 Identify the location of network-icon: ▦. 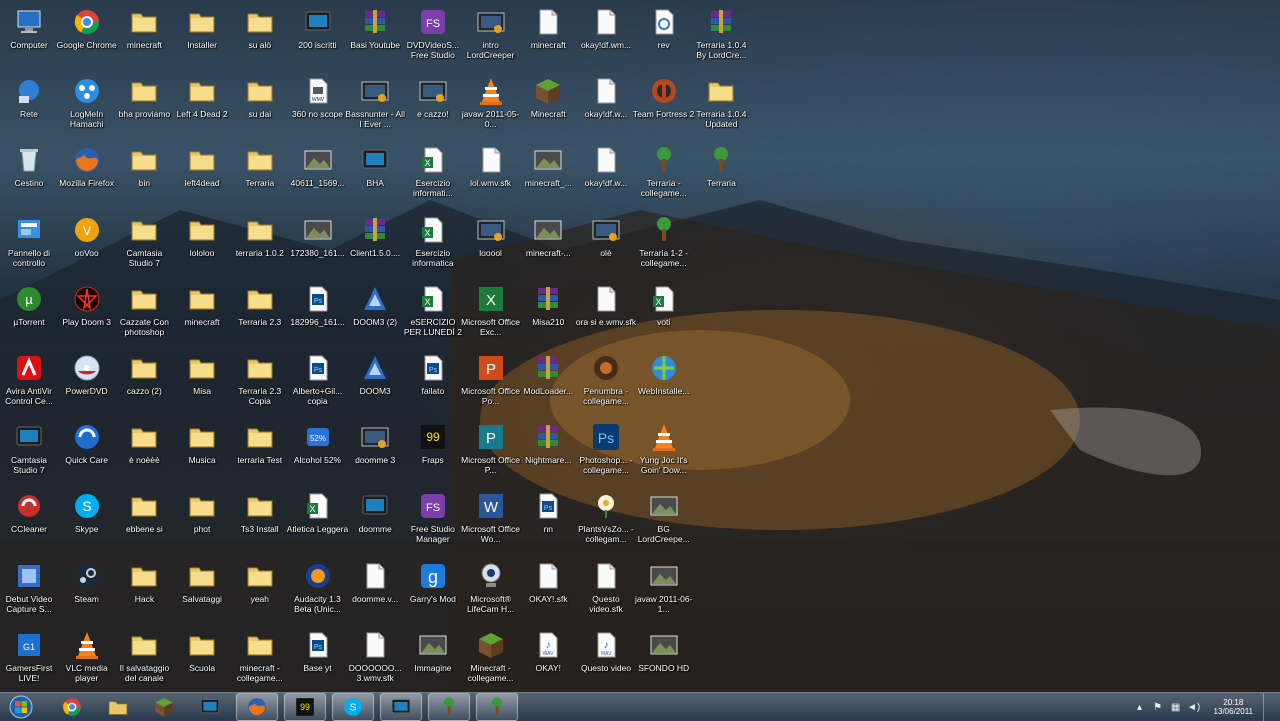
(1176, 707).